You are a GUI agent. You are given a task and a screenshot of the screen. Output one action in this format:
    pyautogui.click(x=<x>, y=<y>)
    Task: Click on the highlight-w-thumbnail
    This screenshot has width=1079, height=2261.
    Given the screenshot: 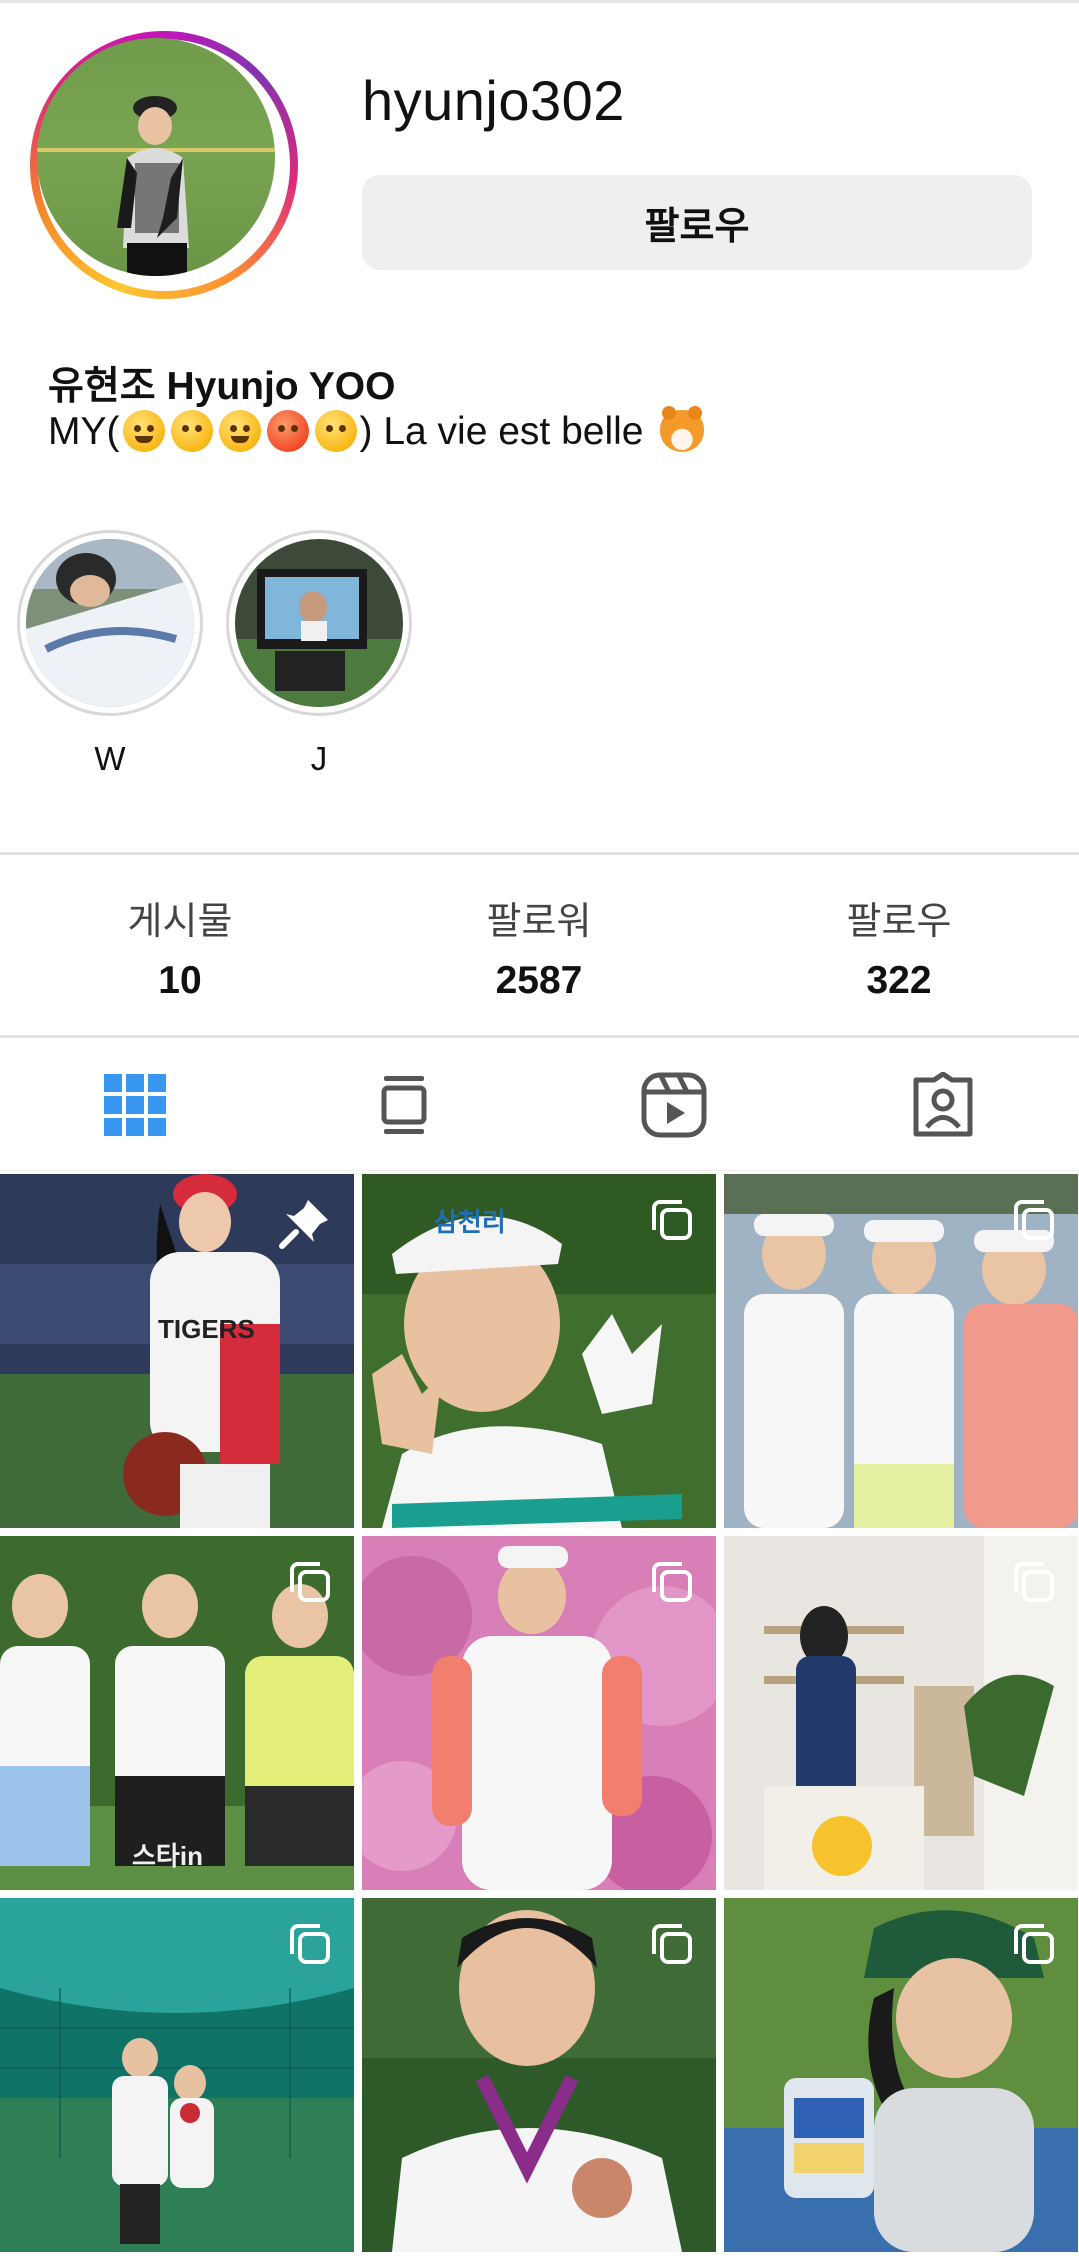 What is the action you would take?
    pyautogui.click(x=110, y=623)
    